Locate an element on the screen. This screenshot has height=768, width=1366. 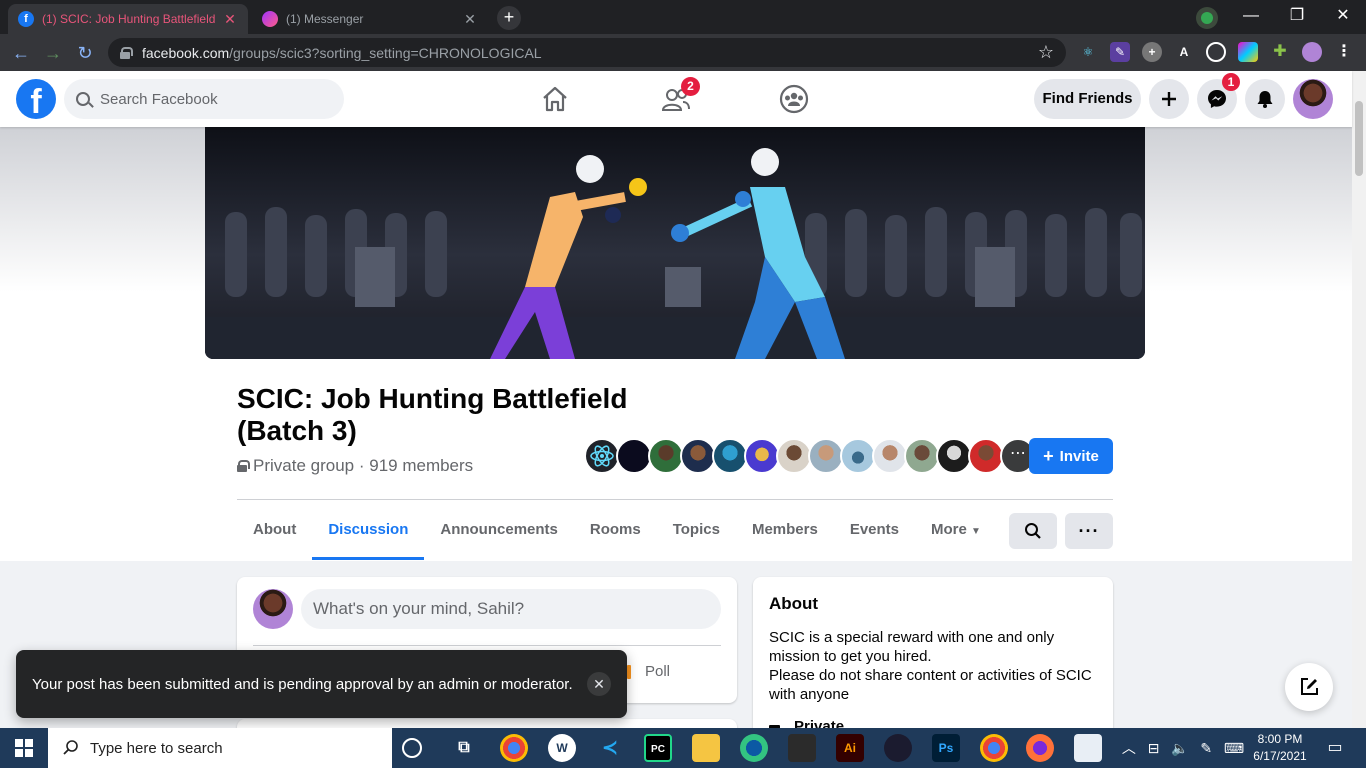
browser-profile-icon is located at coordinates (1207, 18).